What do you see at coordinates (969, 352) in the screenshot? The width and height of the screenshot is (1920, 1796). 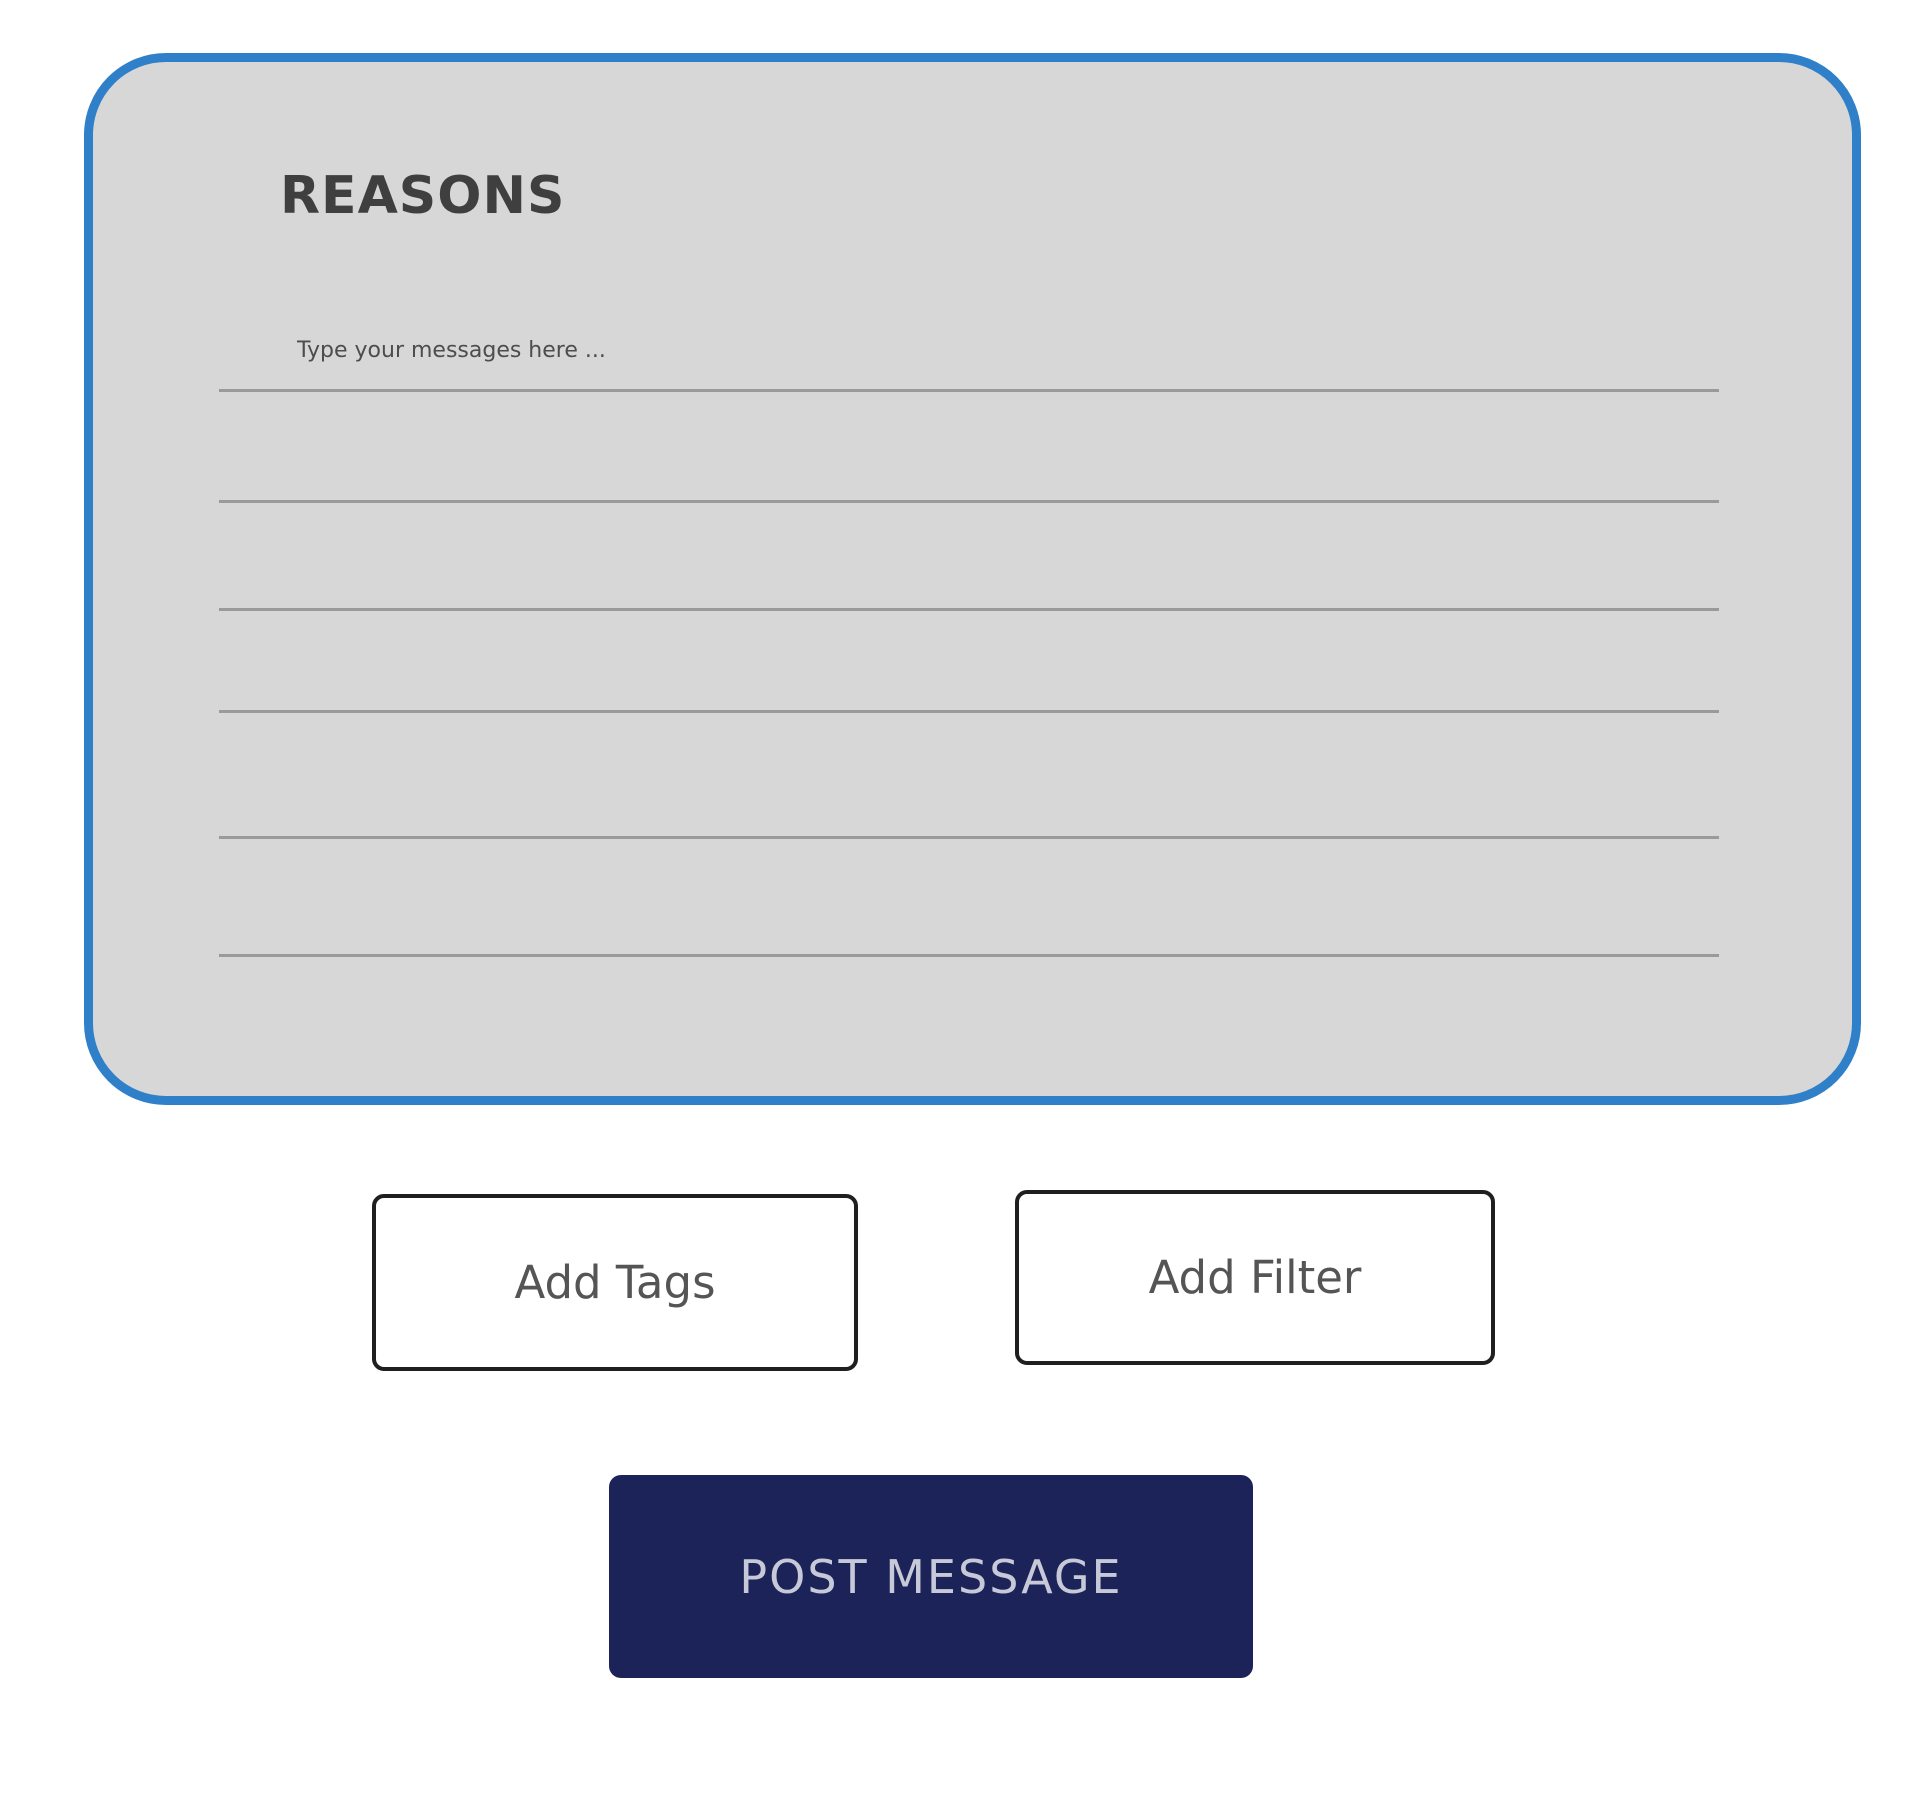 I see `message-input` at bounding box center [969, 352].